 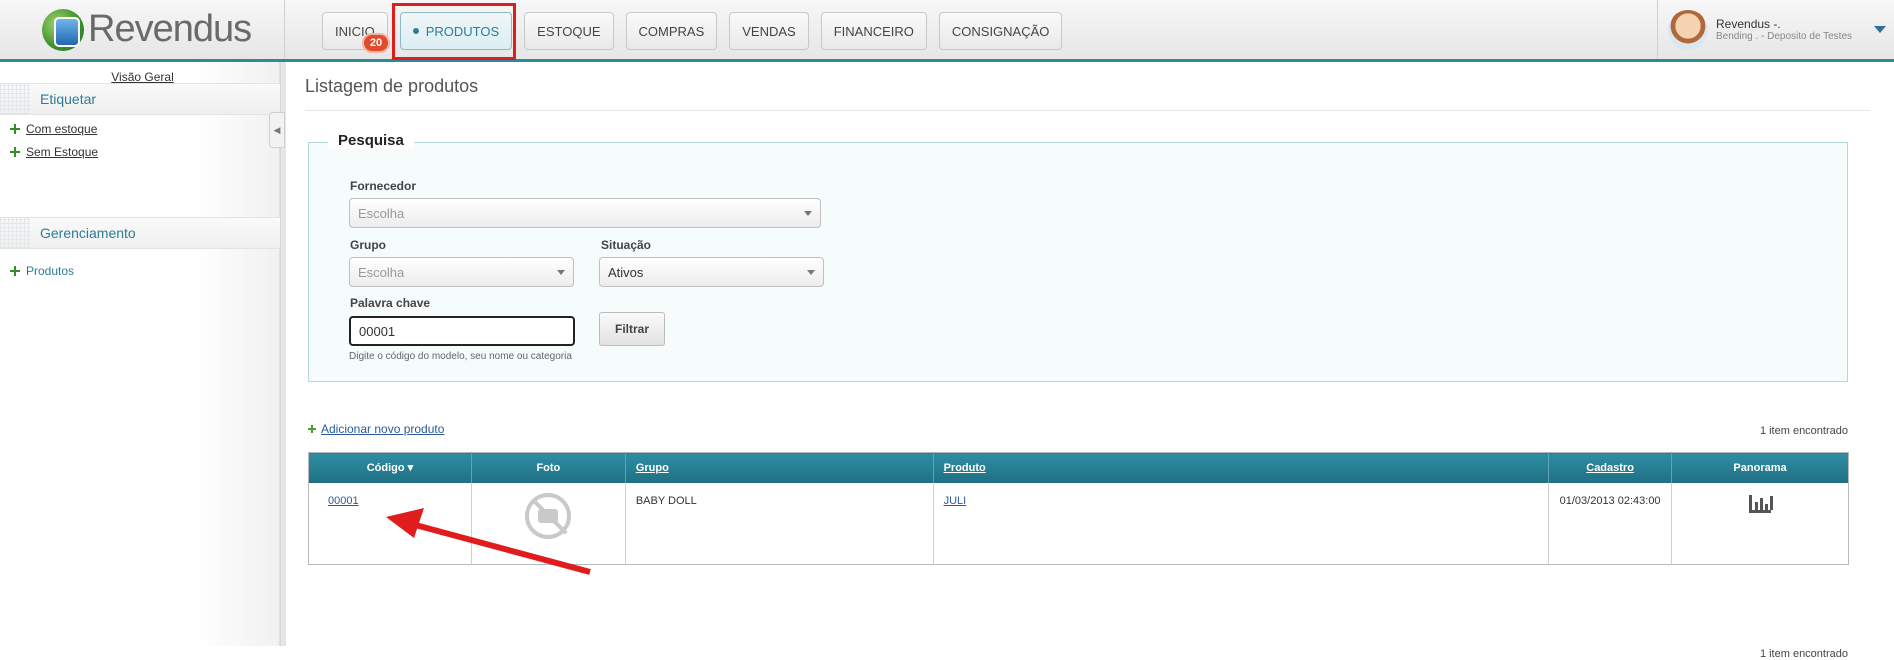 What do you see at coordinates (1760, 524) in the screenshot?
I see `cell-panorama` at bounding box center [1760, 524].